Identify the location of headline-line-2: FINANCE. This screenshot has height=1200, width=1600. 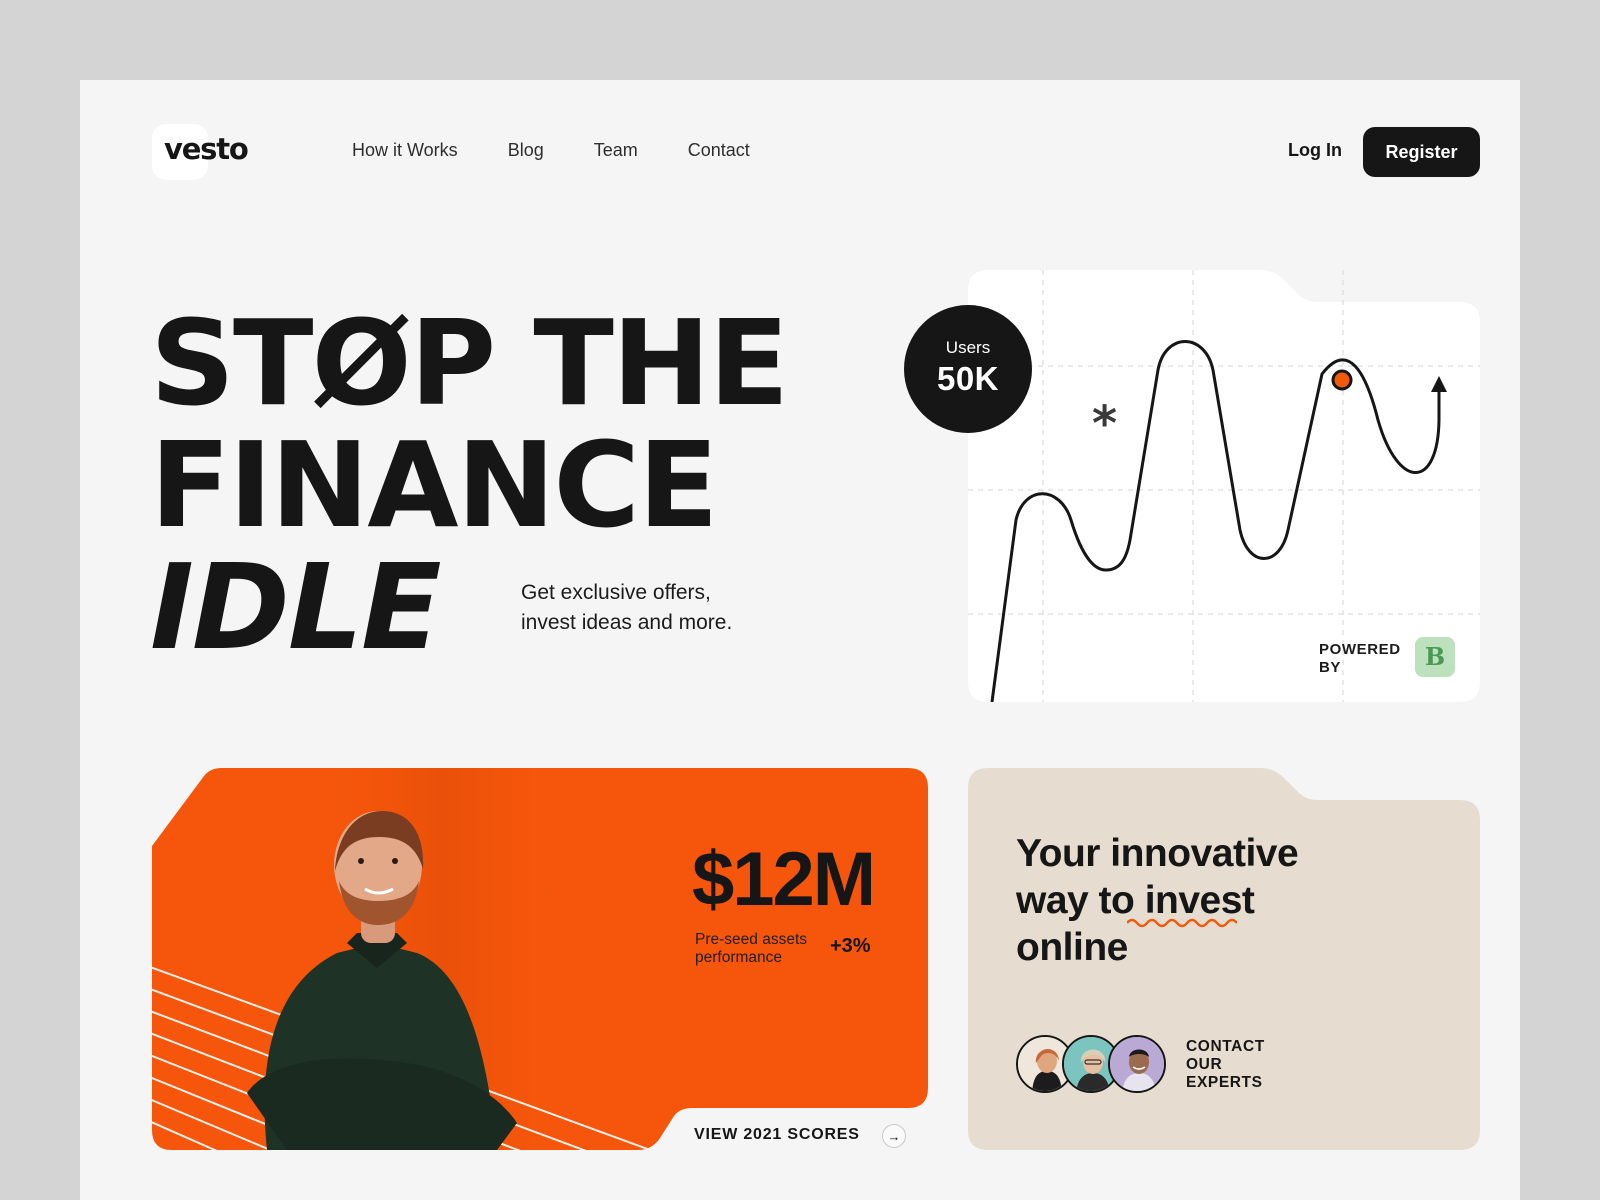
(434, 485).